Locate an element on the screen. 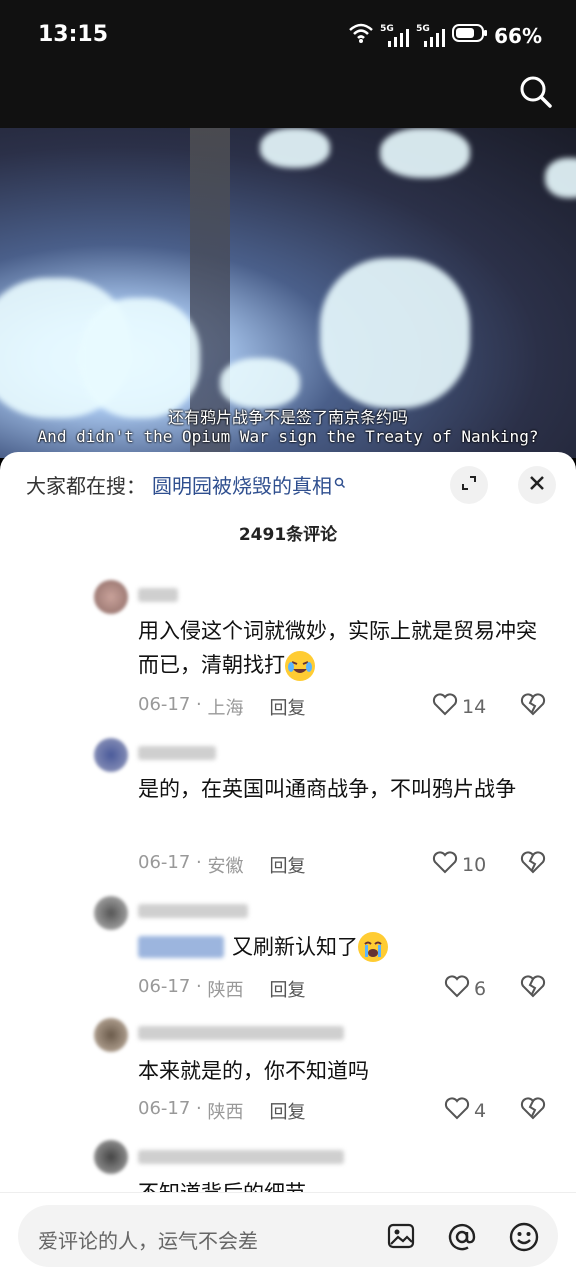 The height and width of the screenshot is (1281, 576). comment-text: 本来就是的，你不知道吗 is located at coordinates (253, 1071).